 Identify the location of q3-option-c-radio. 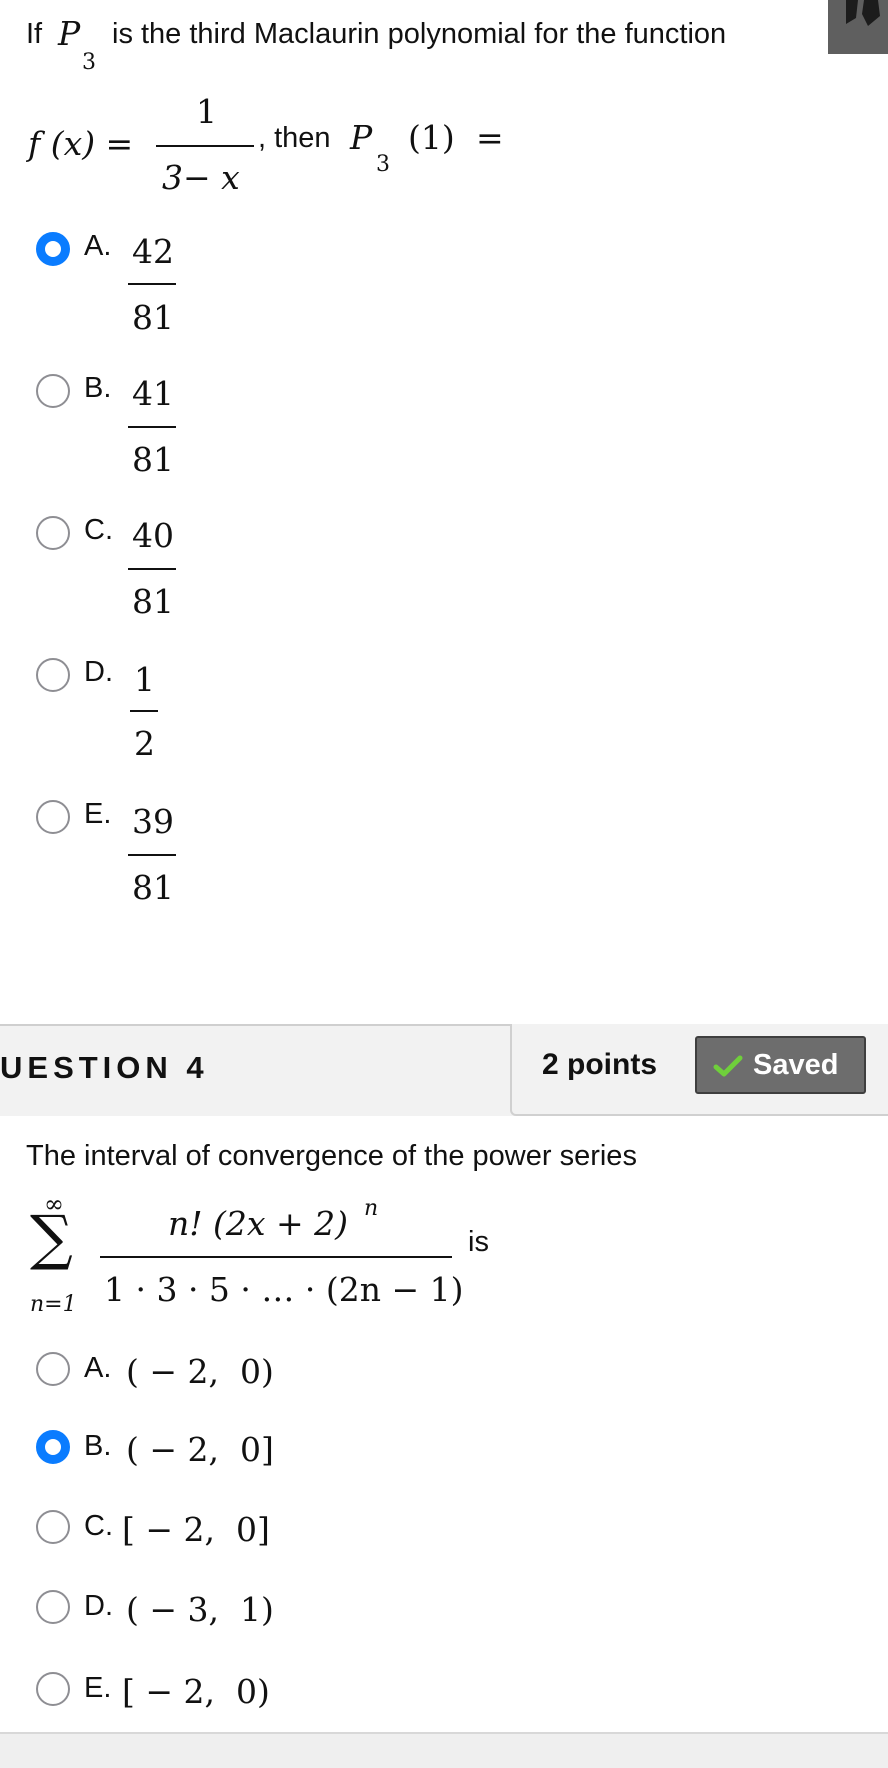
(53, 533).